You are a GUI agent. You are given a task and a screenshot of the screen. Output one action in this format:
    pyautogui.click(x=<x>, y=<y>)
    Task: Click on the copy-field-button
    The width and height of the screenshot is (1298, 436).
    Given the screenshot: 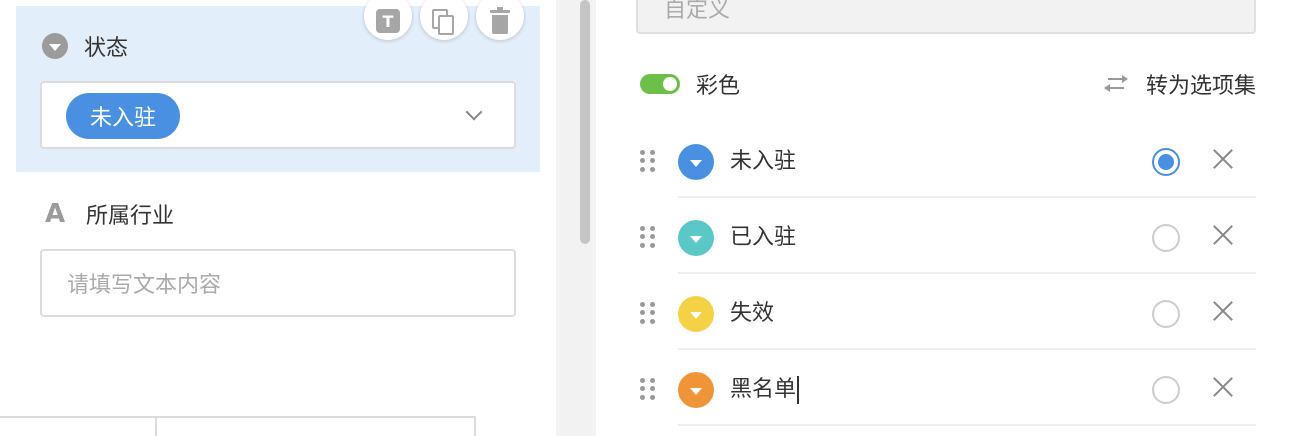 What is the action you would take?
    pyautogui.click(x=444, y=20)
    